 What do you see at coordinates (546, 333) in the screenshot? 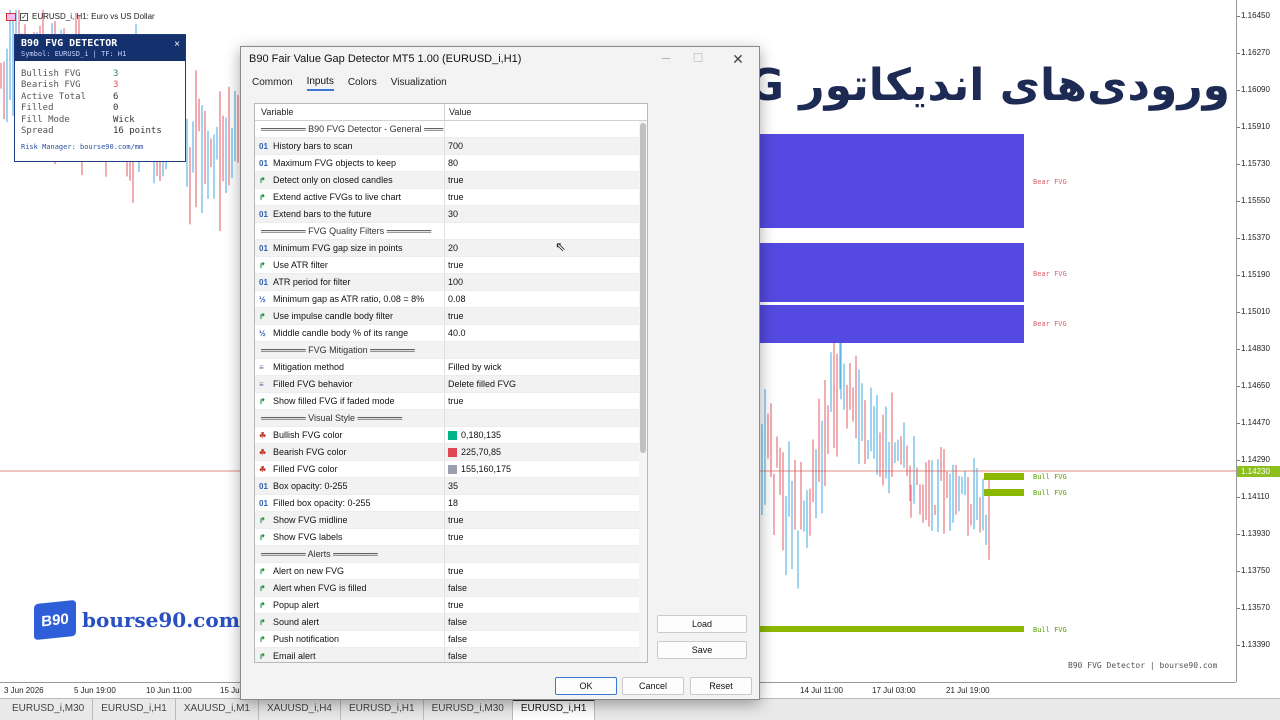
I see `value-cell: 40.0` at bounding box center [546, 333].